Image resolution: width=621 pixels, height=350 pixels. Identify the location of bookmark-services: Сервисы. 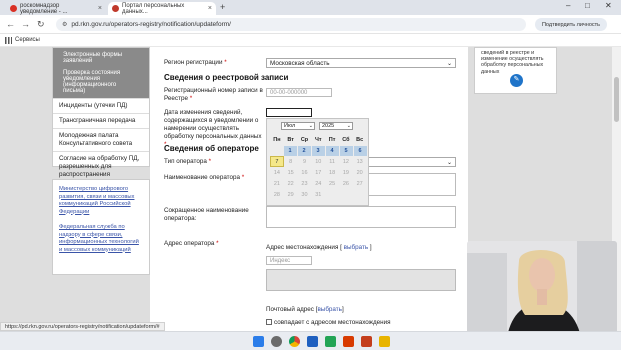
(27, 40).